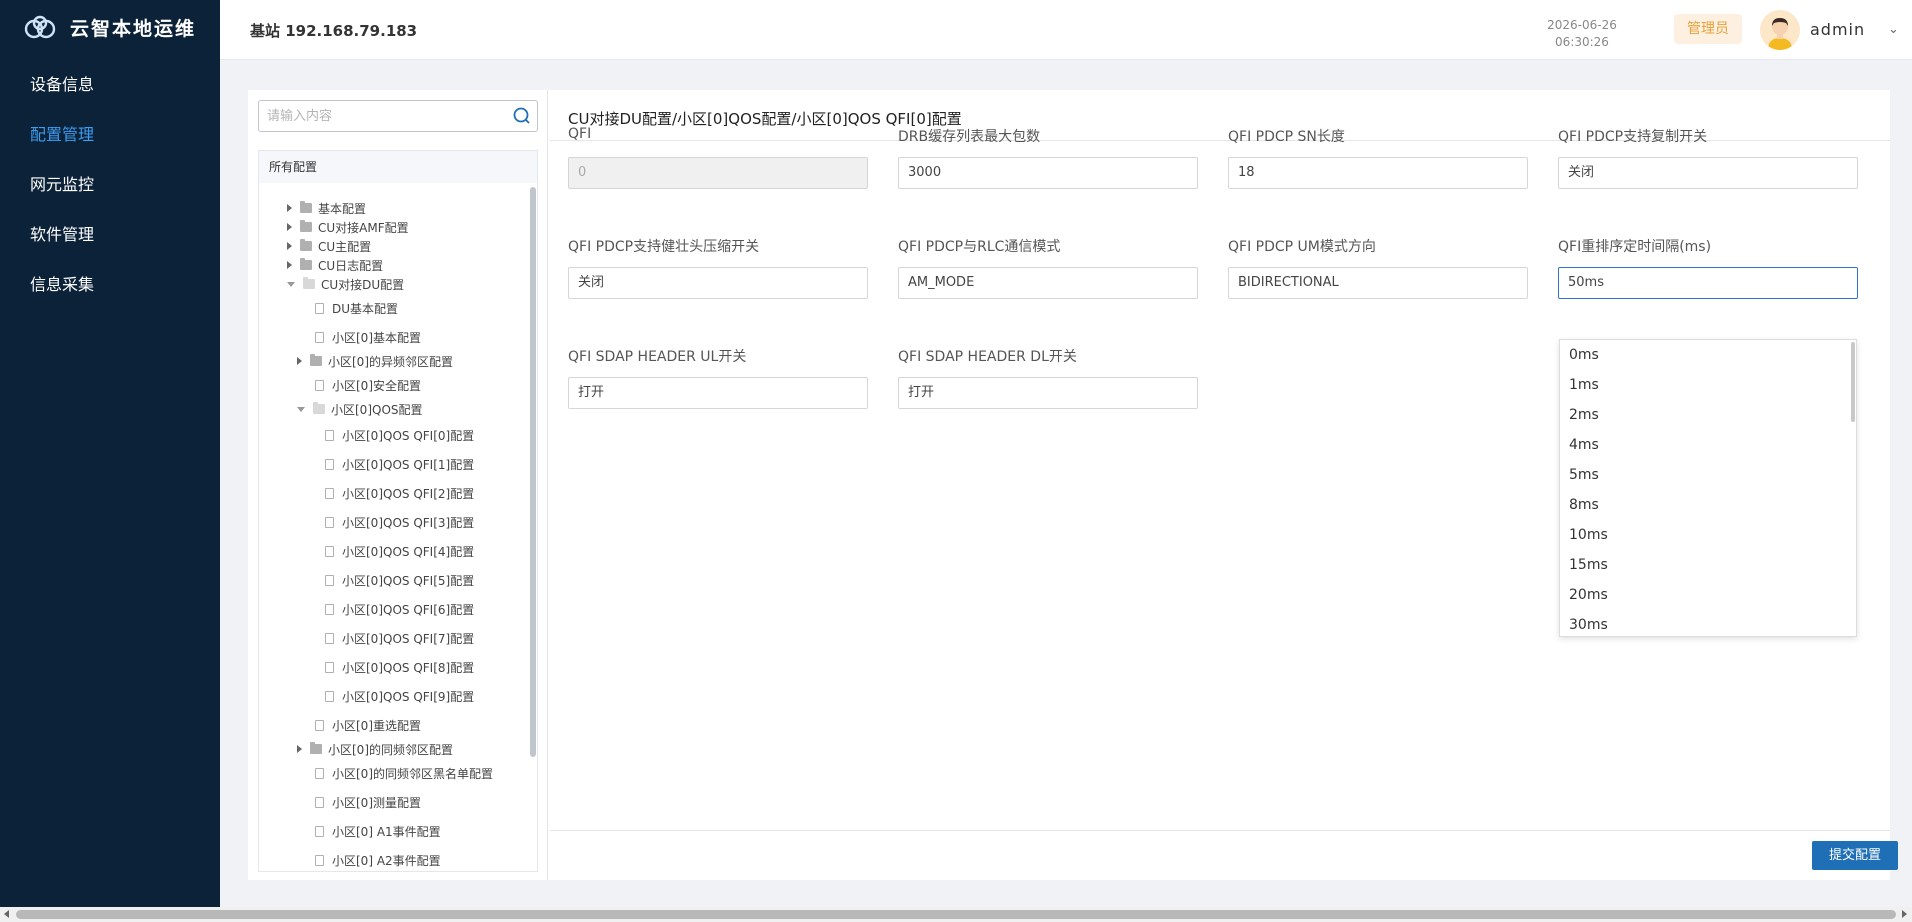 The image size is (1912, 922). Describe the element at coordinates (40, 27) in the screenshot. I see `cloud-logo-icon` at that location.